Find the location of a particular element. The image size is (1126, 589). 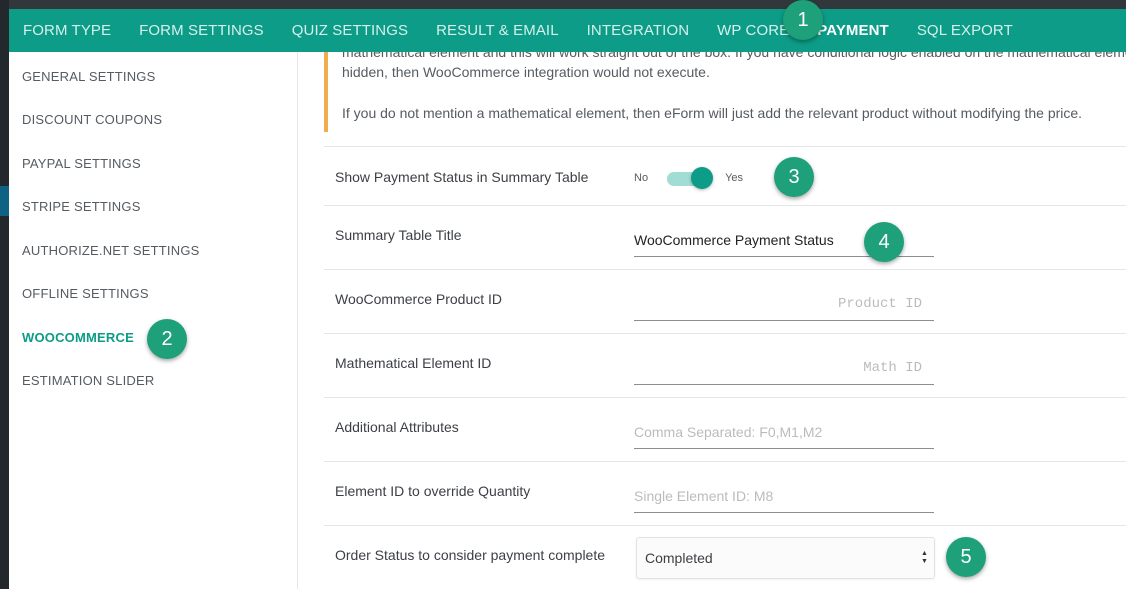

product-id-input is located at coordinates (784, 304).